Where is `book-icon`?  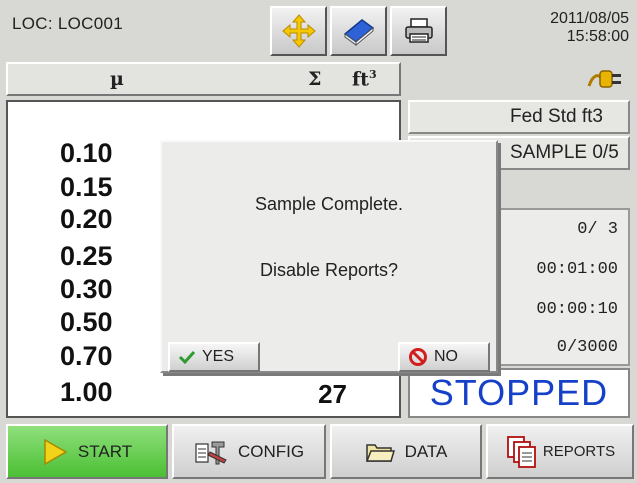 book-icon is located at coordinates (358, 32).